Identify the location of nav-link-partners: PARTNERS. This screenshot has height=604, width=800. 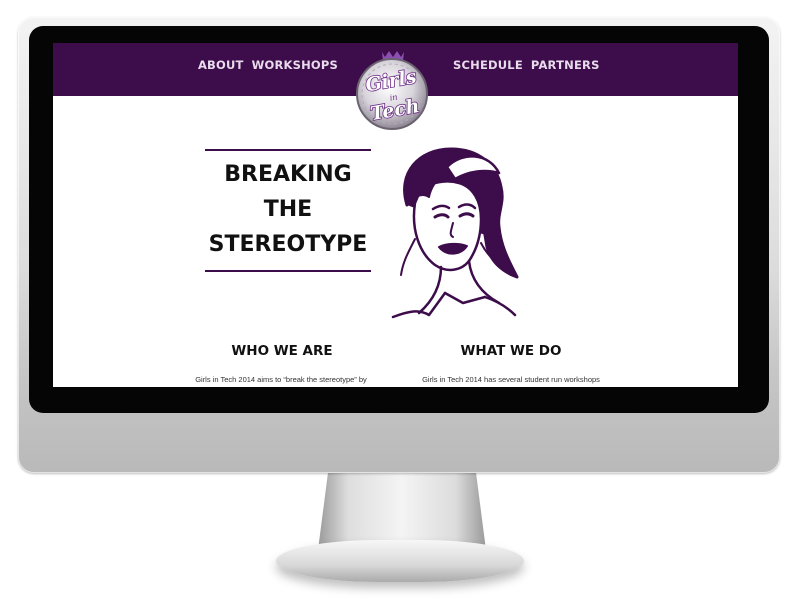
(565, 65).